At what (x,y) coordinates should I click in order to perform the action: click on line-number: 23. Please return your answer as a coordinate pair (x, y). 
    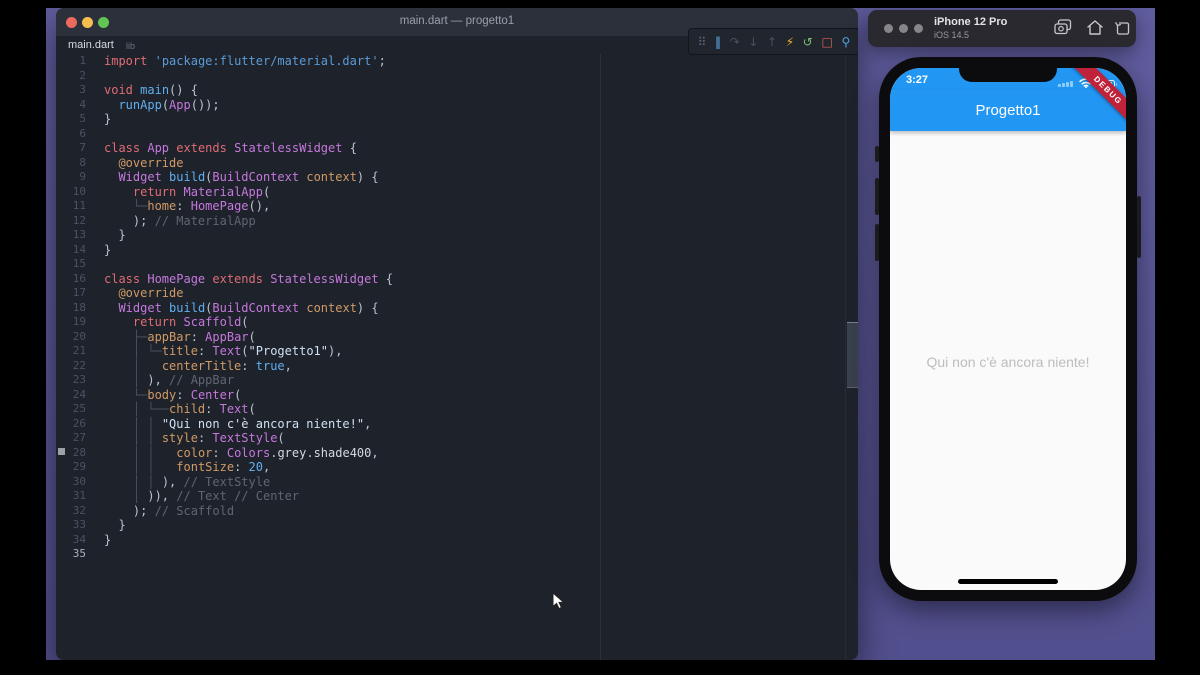
    Looking at the image, I should click on (71, 380).